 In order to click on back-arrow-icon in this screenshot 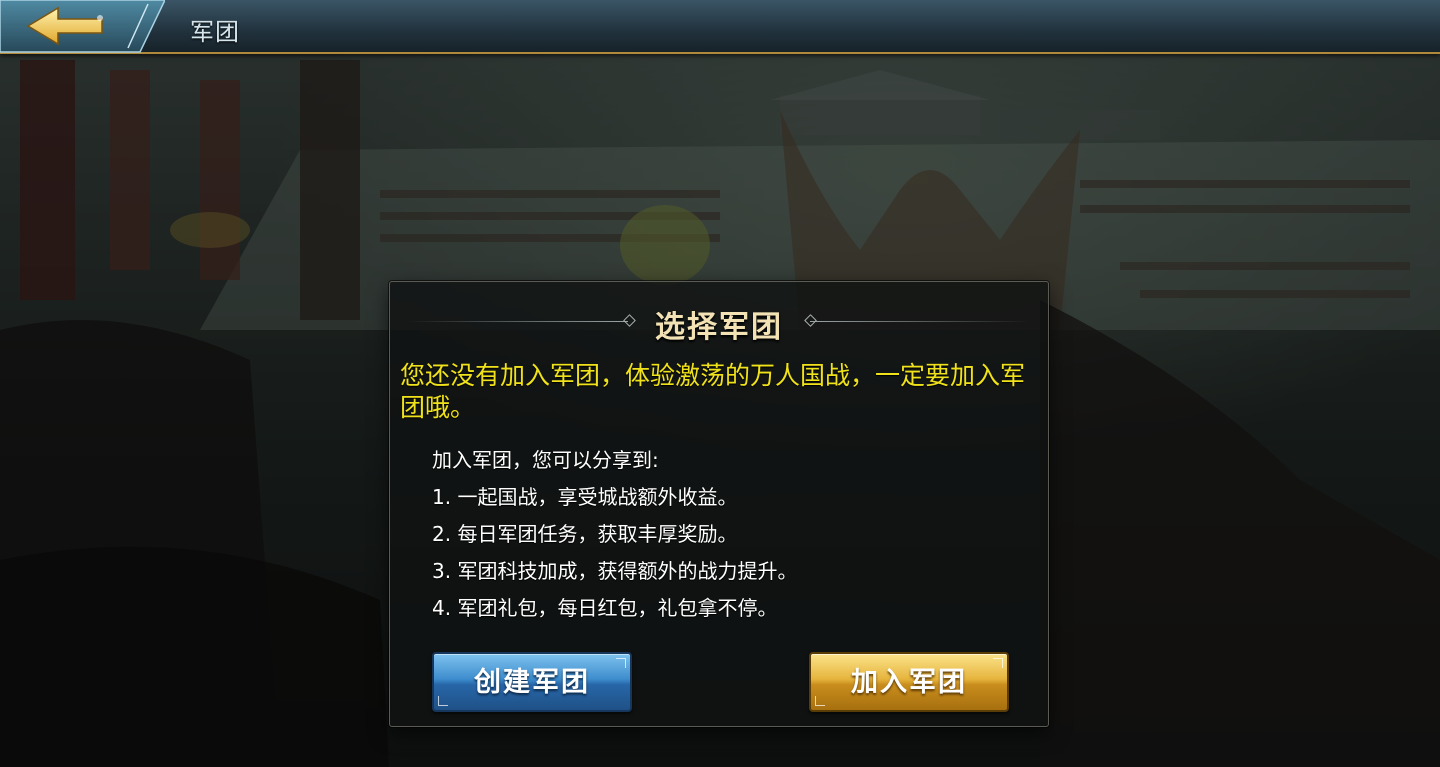, I will do `click(82, 26)`.